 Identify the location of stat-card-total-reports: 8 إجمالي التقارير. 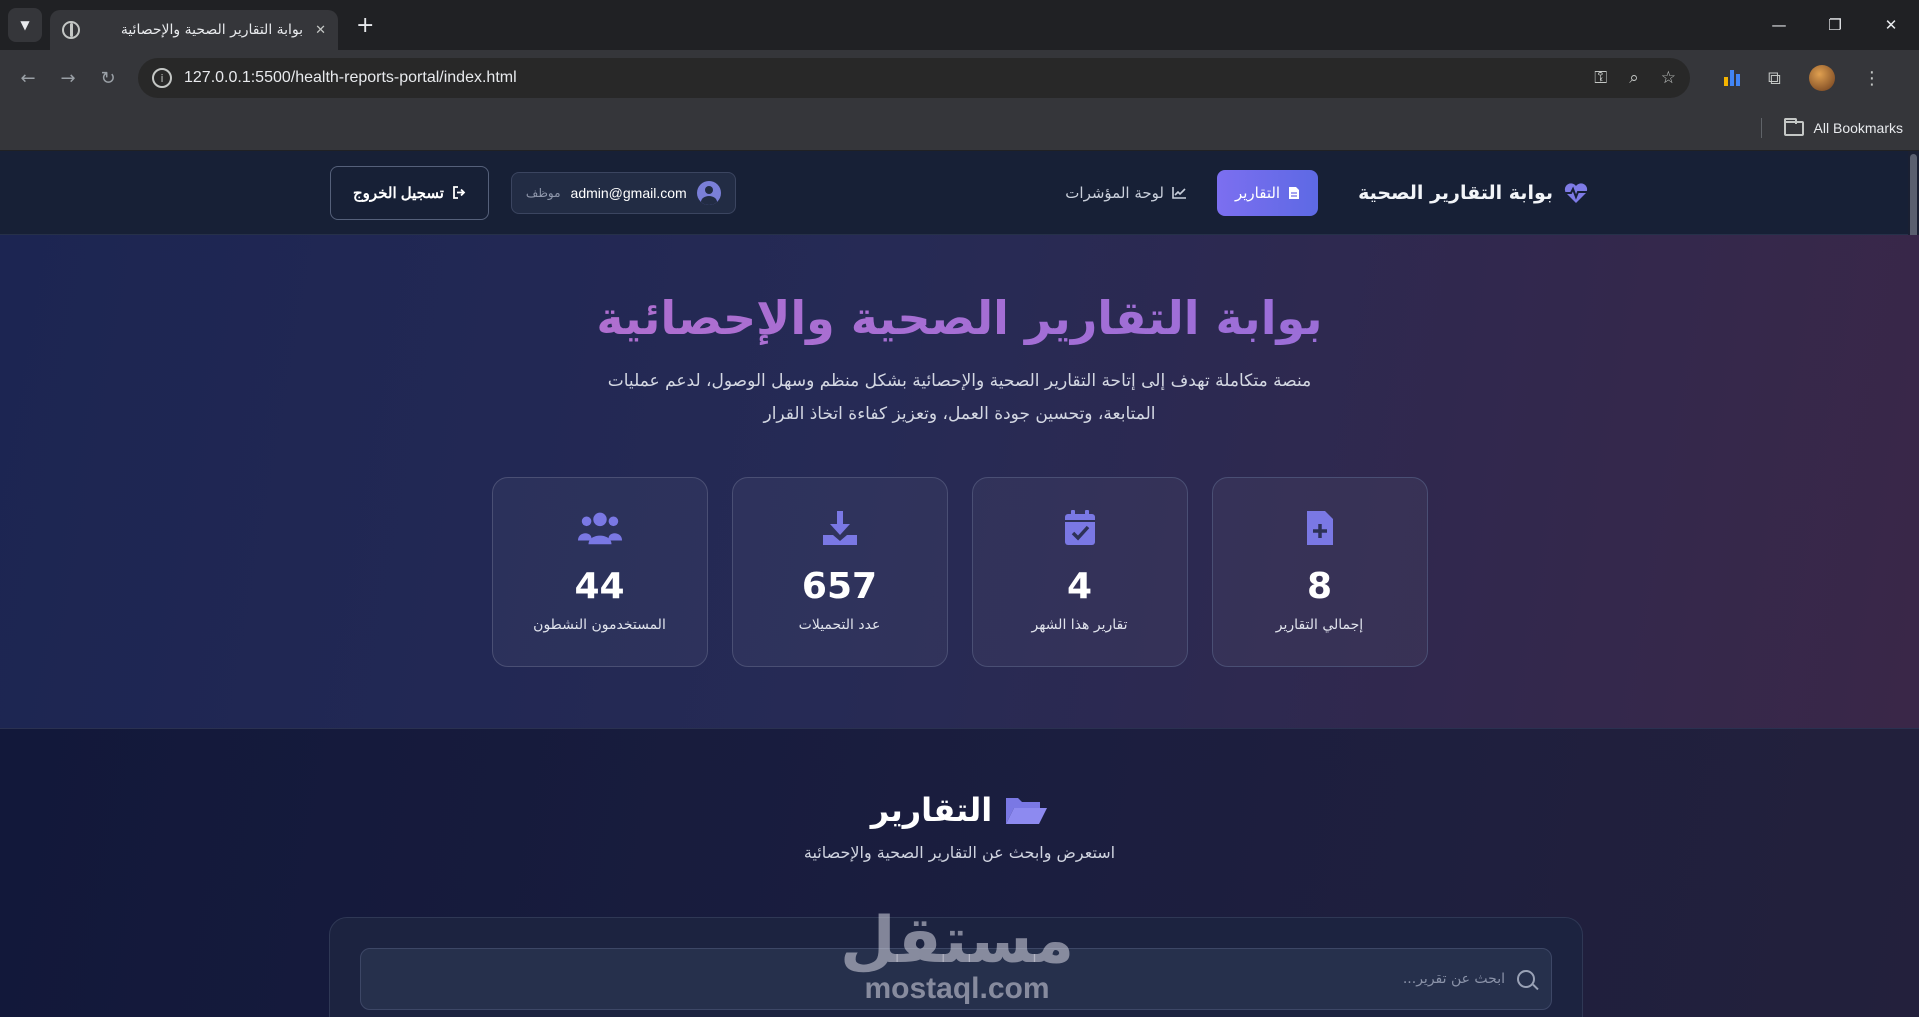
(1319, 572).